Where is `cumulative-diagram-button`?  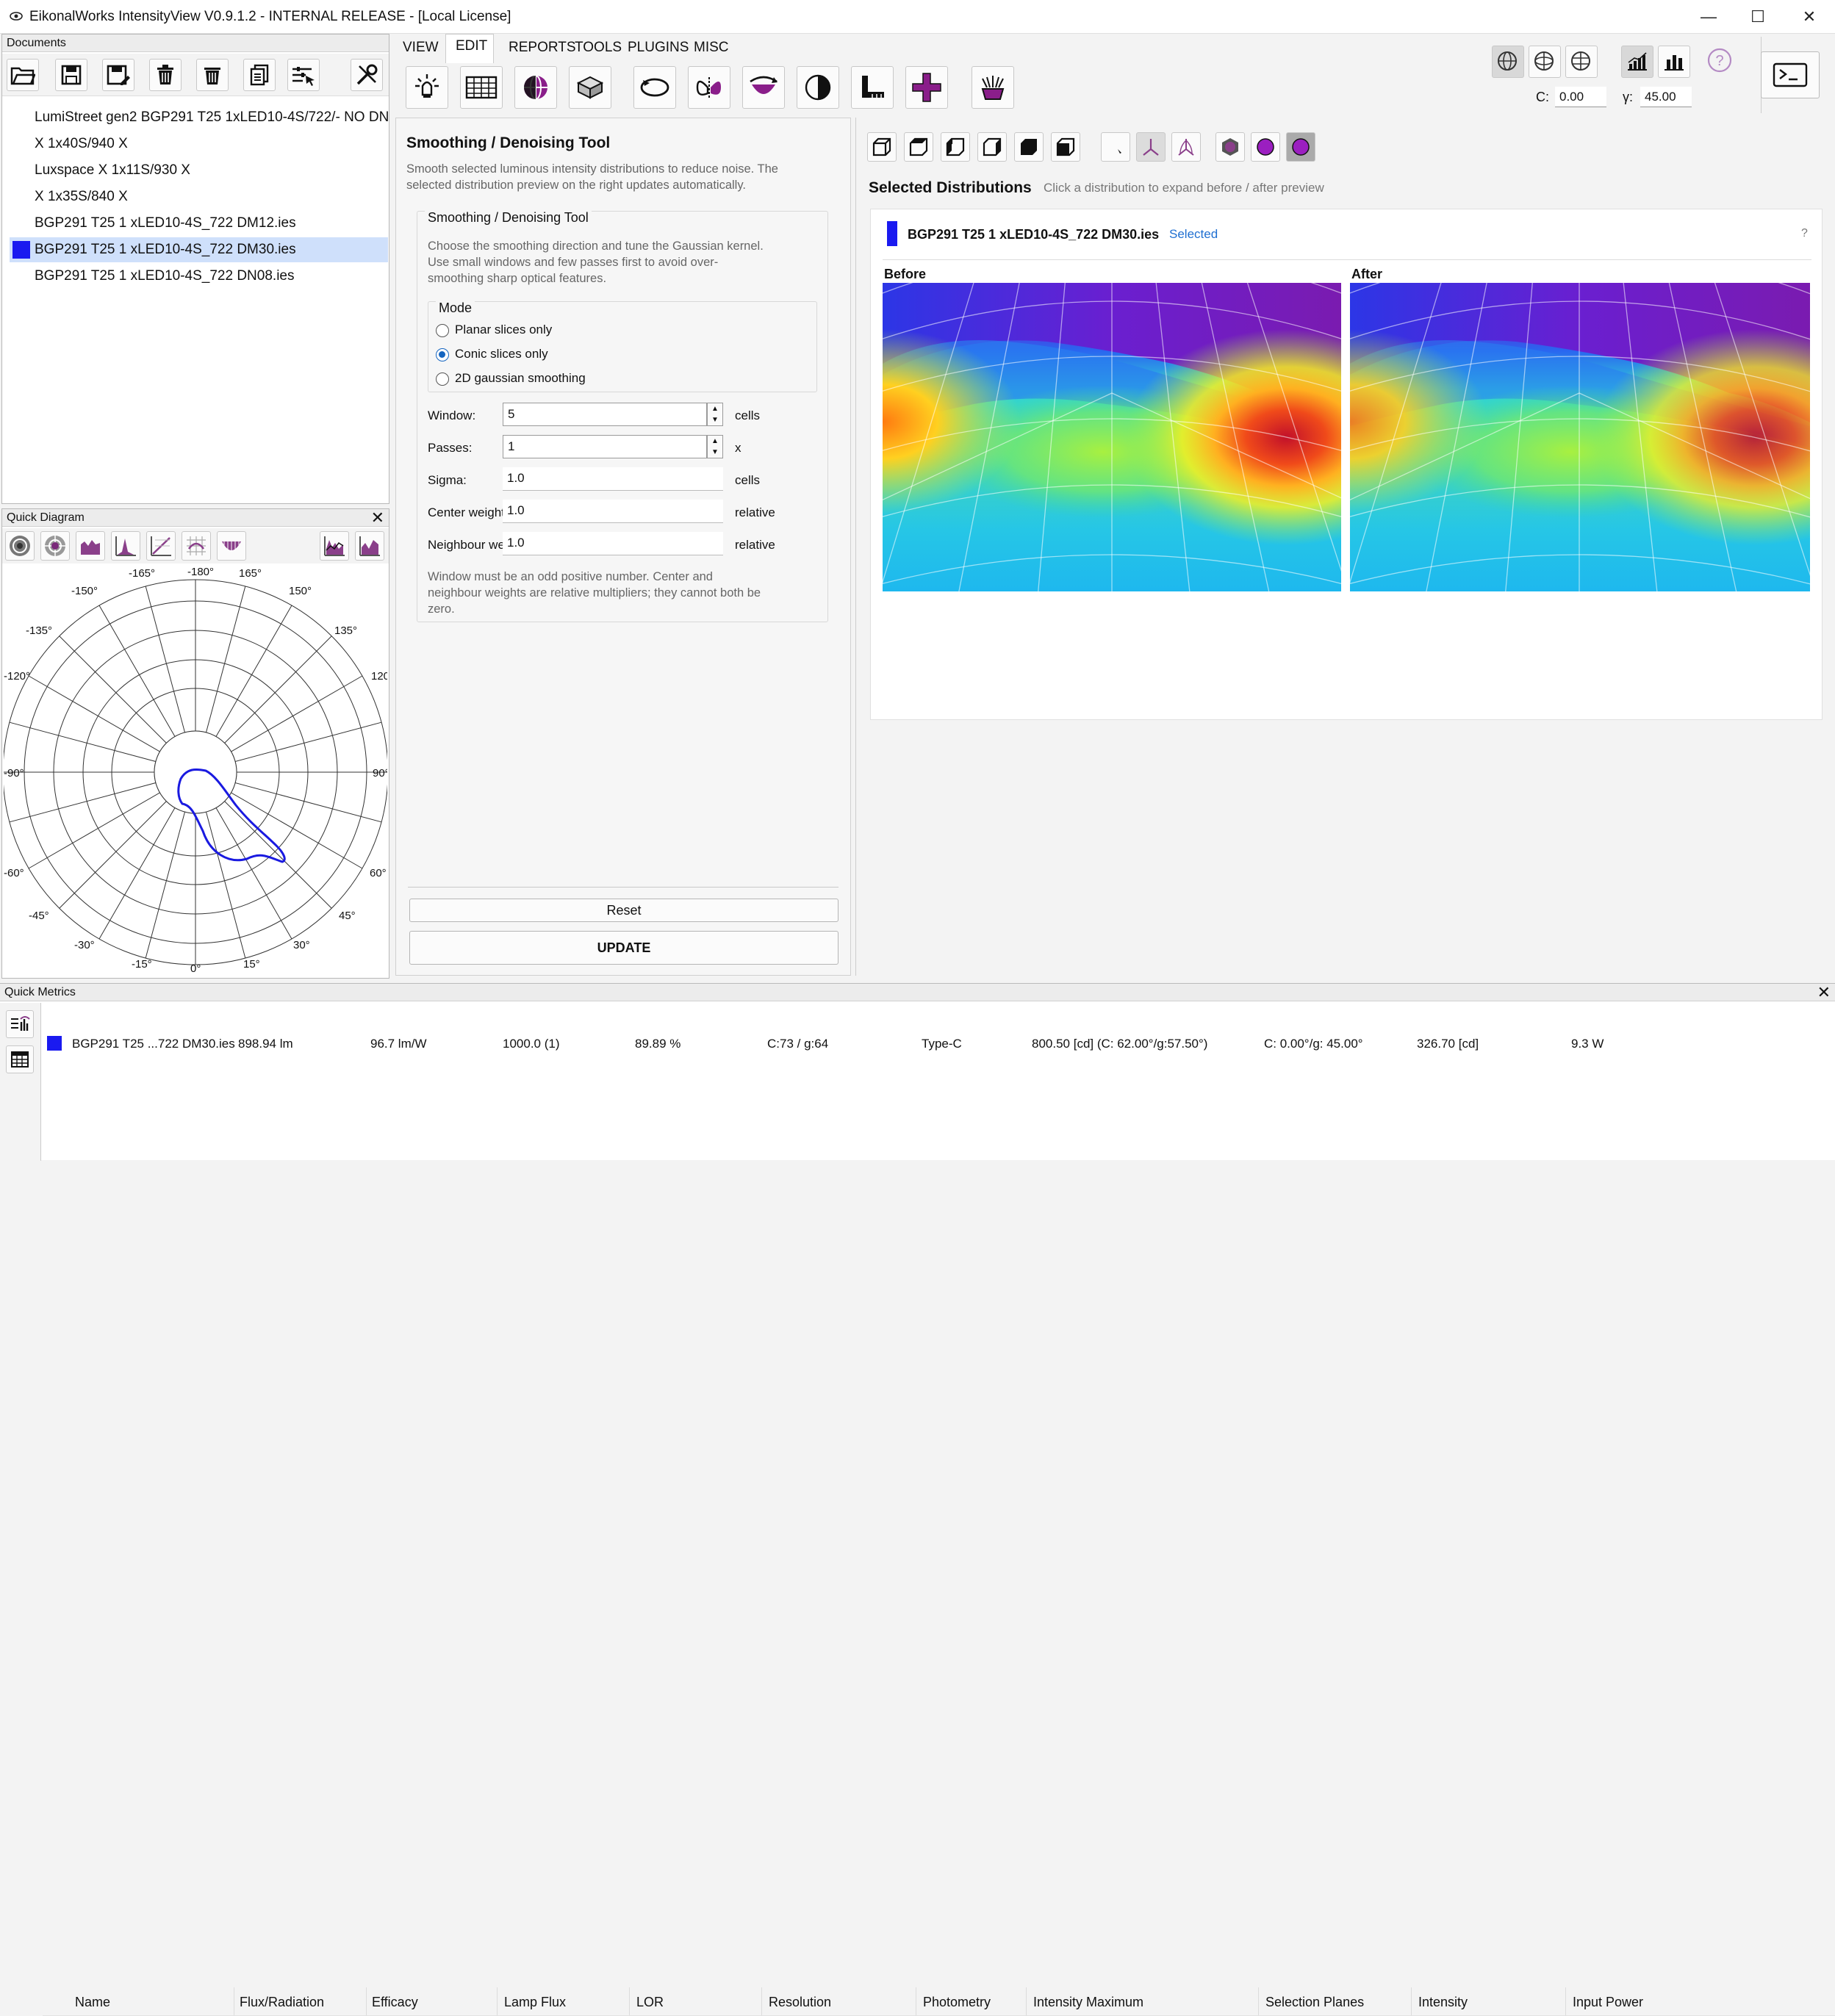
cumulative-diagram-button is located at coordinates (369, 546).